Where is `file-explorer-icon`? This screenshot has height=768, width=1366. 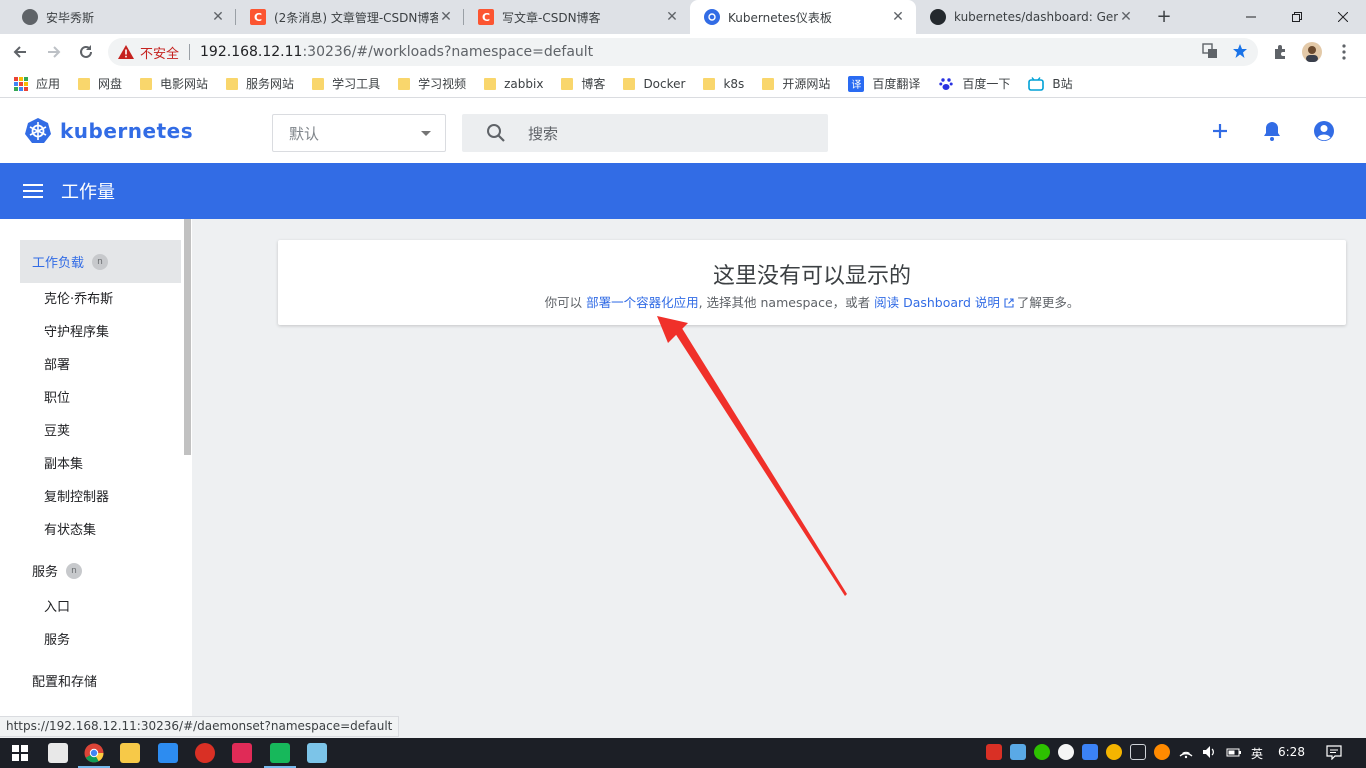 file-explorer-icon is located at coordinates (130, 753).